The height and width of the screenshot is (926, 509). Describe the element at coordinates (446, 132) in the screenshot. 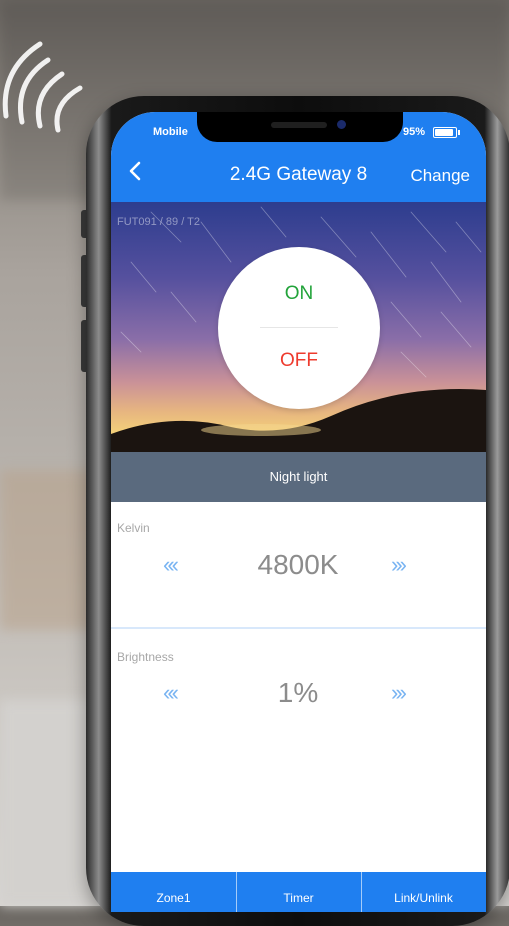

I see `battery-icon` at that location.